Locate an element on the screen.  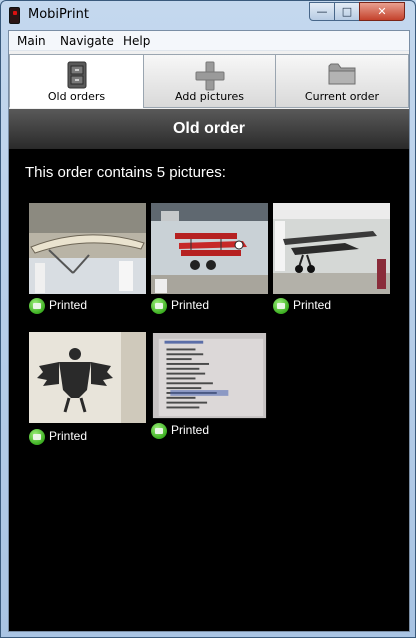
order-summary: This order contains 5 pictures: is located at coordinates (125, 172).